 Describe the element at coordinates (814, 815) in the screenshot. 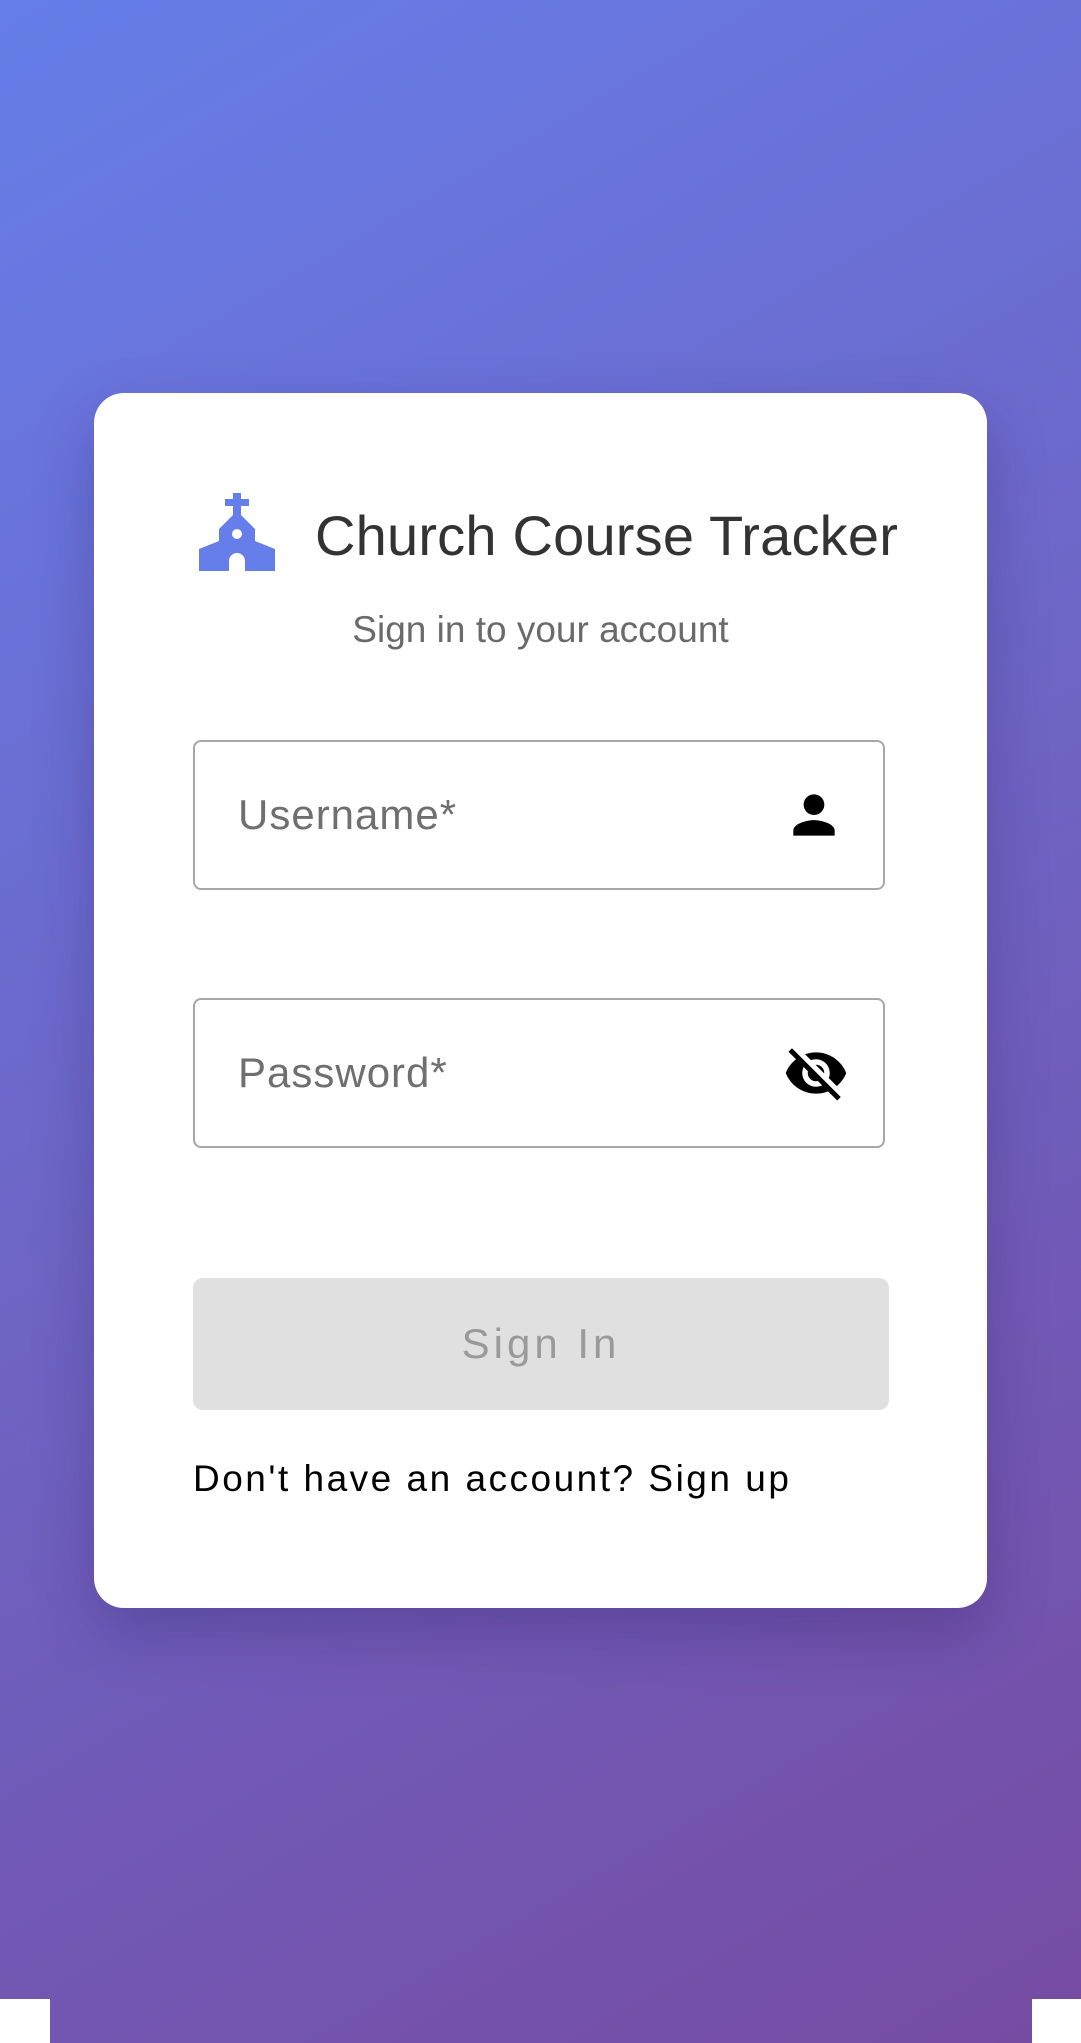

I see `person-icon` at that location.